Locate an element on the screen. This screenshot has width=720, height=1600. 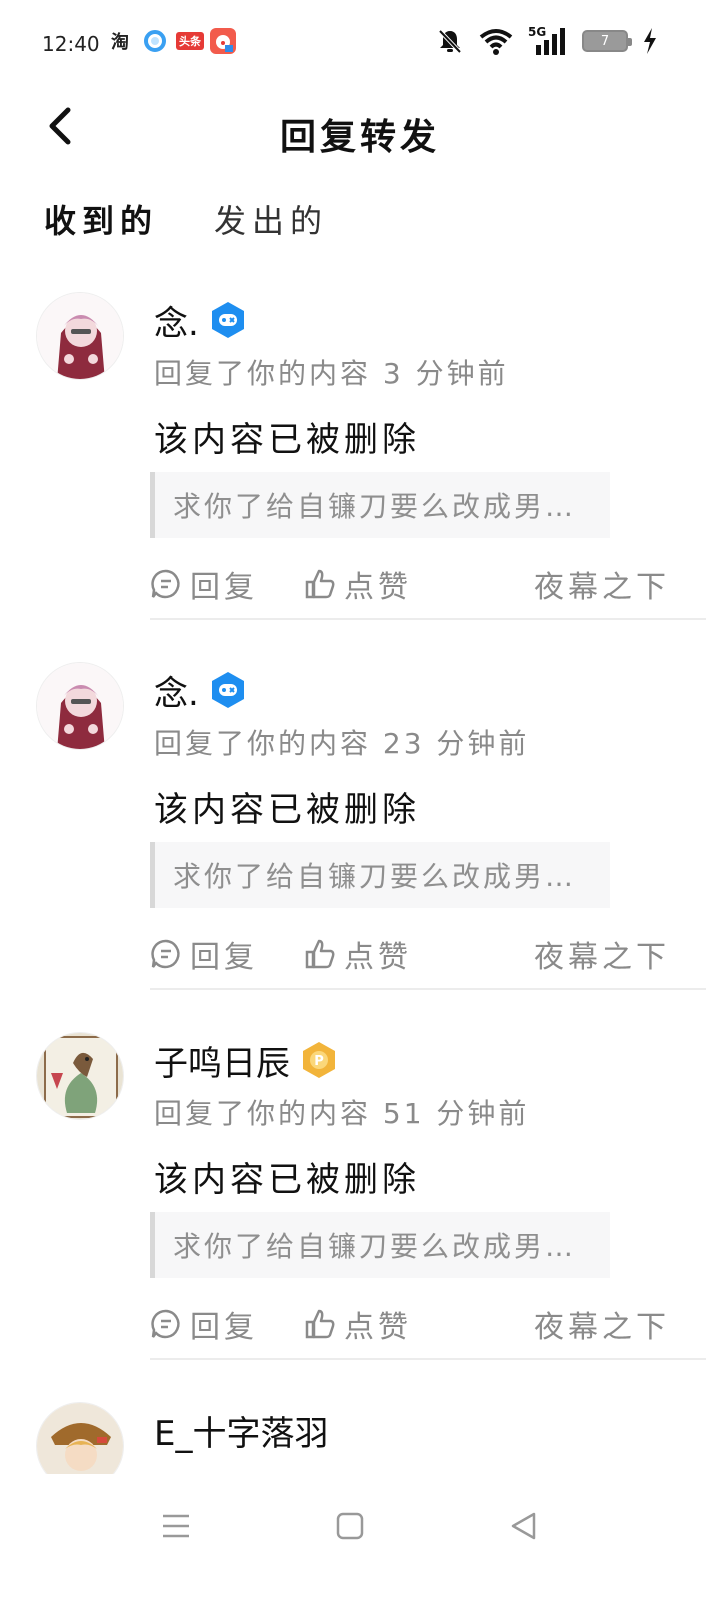
page-title: 回复转发 is located at coordinates (359, 137).